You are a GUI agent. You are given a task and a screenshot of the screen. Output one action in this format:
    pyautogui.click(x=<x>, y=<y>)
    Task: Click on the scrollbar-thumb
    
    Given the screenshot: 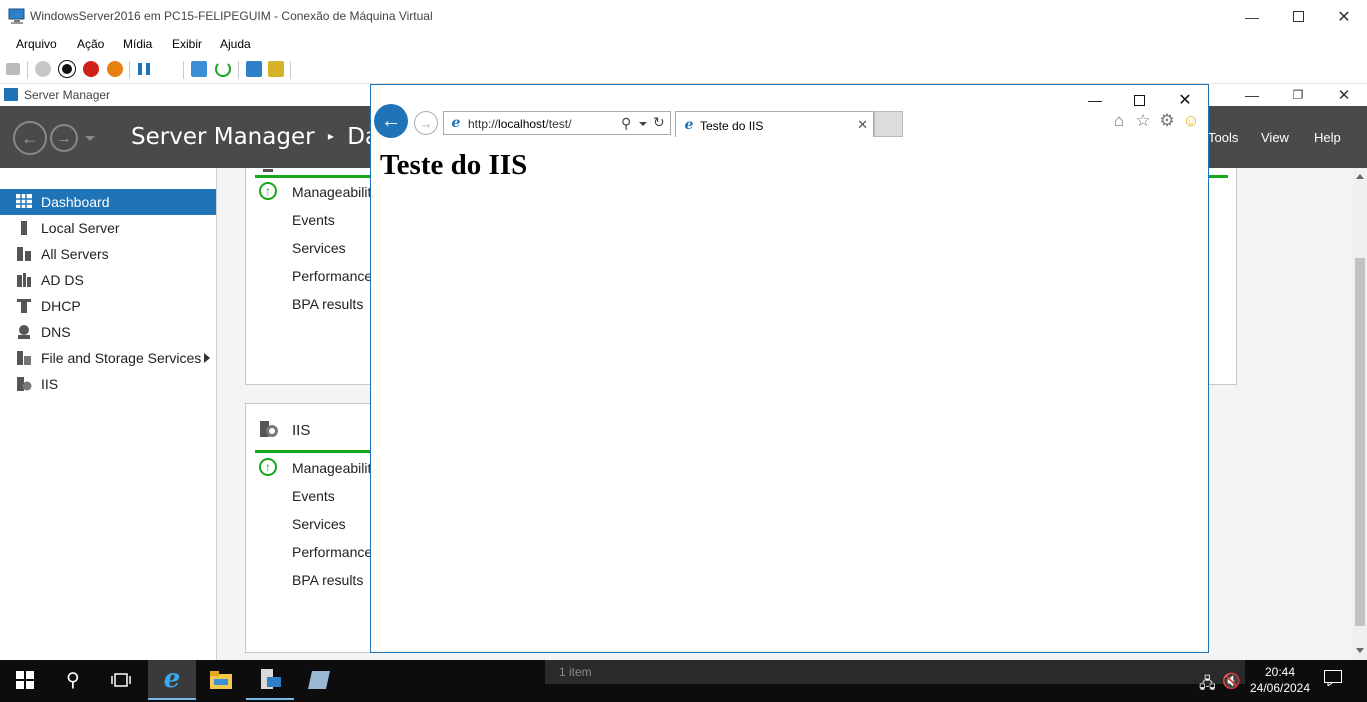 What is the action you would take?
    pyautogui.click(x=1360, y=442)
    